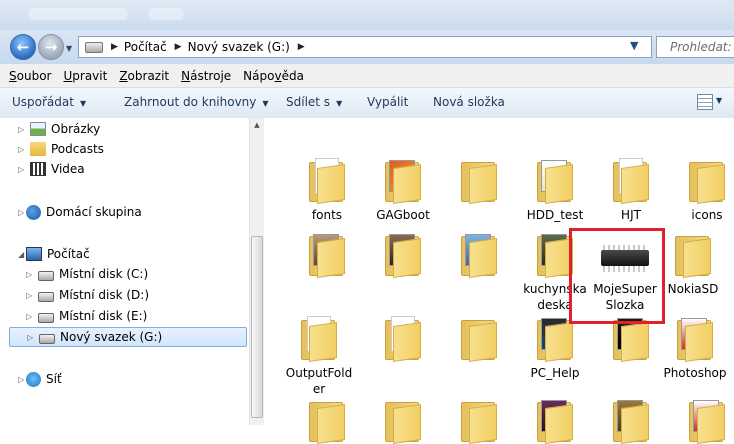  Describe the element at coordinates (555, 348) in the screenshot. I see `folder-pc-help: PC_Help` at that location.